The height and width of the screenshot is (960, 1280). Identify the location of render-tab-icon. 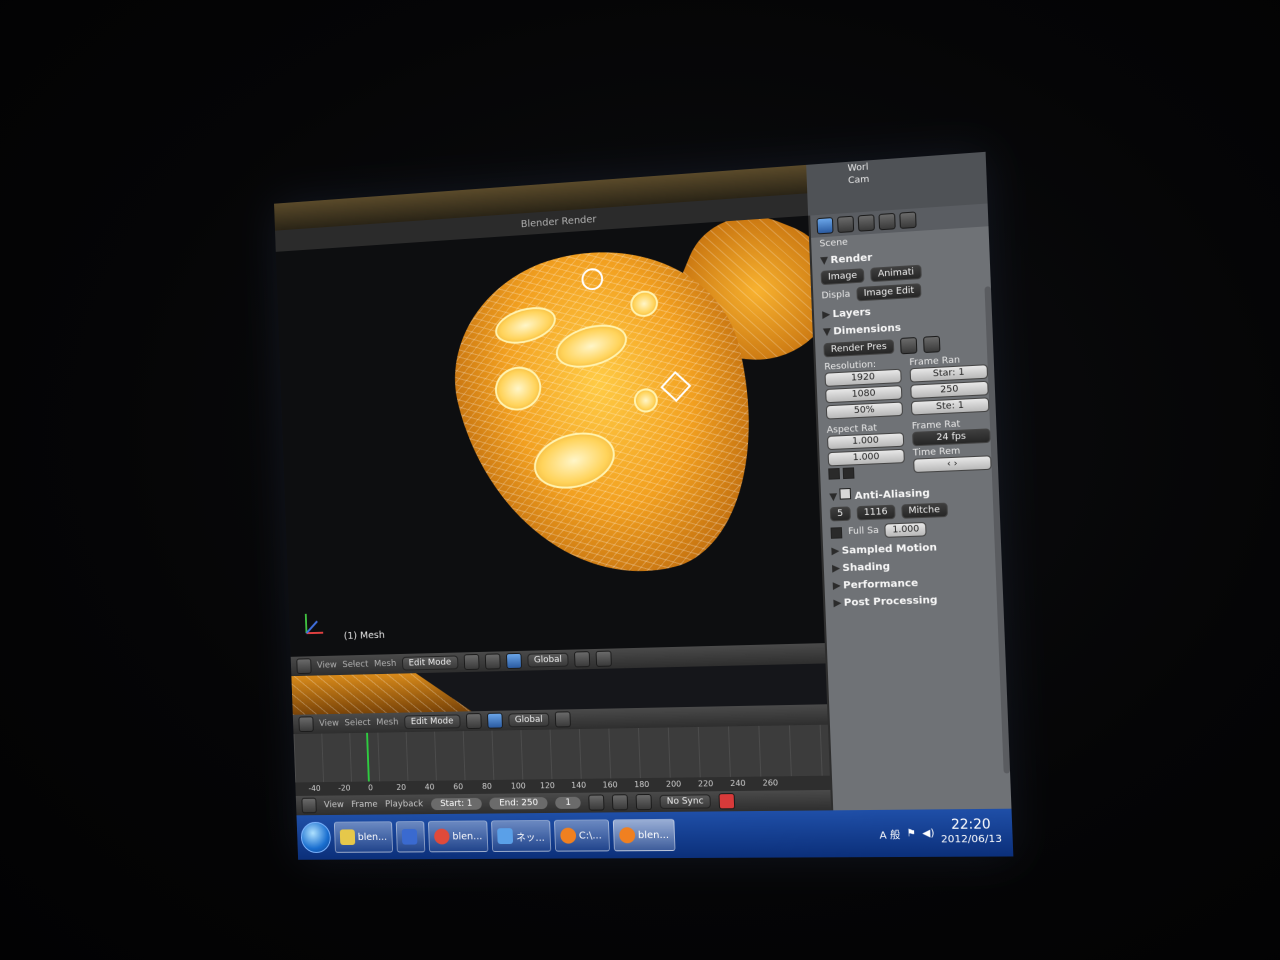
(825, 226).